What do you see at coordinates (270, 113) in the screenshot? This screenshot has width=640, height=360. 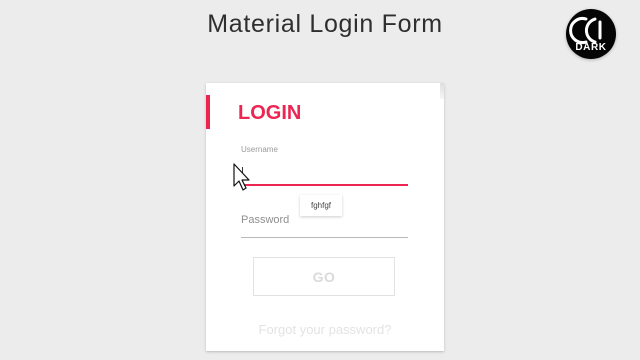 I see `login-title: LOGIN` at bounding box center [270, 113].